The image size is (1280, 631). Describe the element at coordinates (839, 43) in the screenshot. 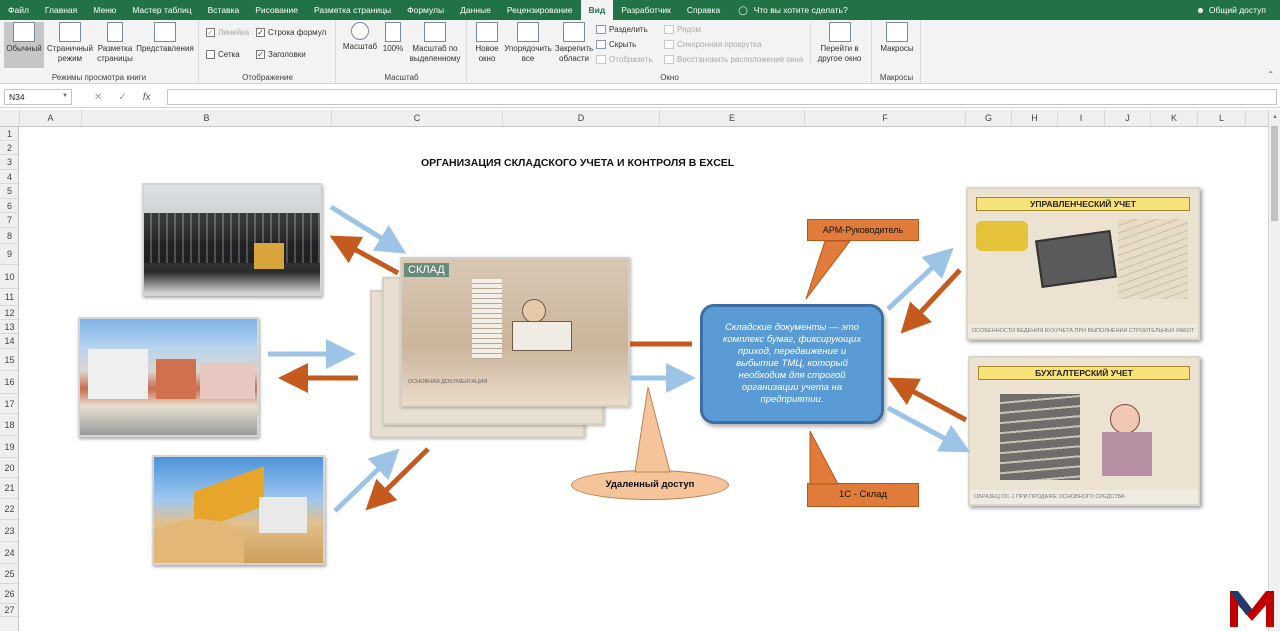

I see `switch-windows-button: Перейти в другое окно` at that location.